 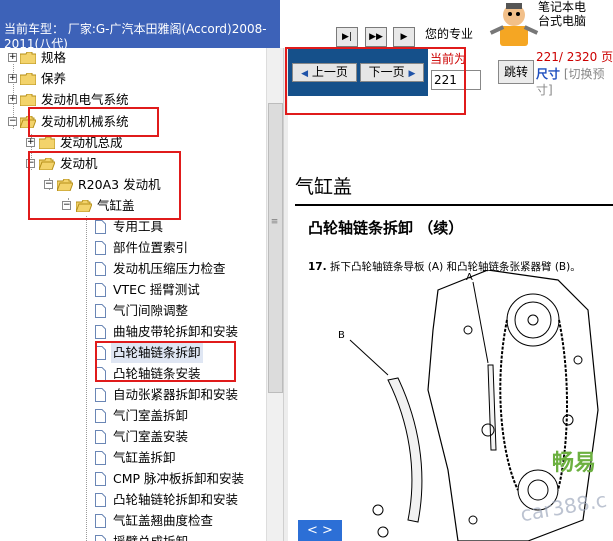 What do you see at coordinates (341, 335) in the screenshot?
I see `callout-b: B` at bounding box center [341, 335].